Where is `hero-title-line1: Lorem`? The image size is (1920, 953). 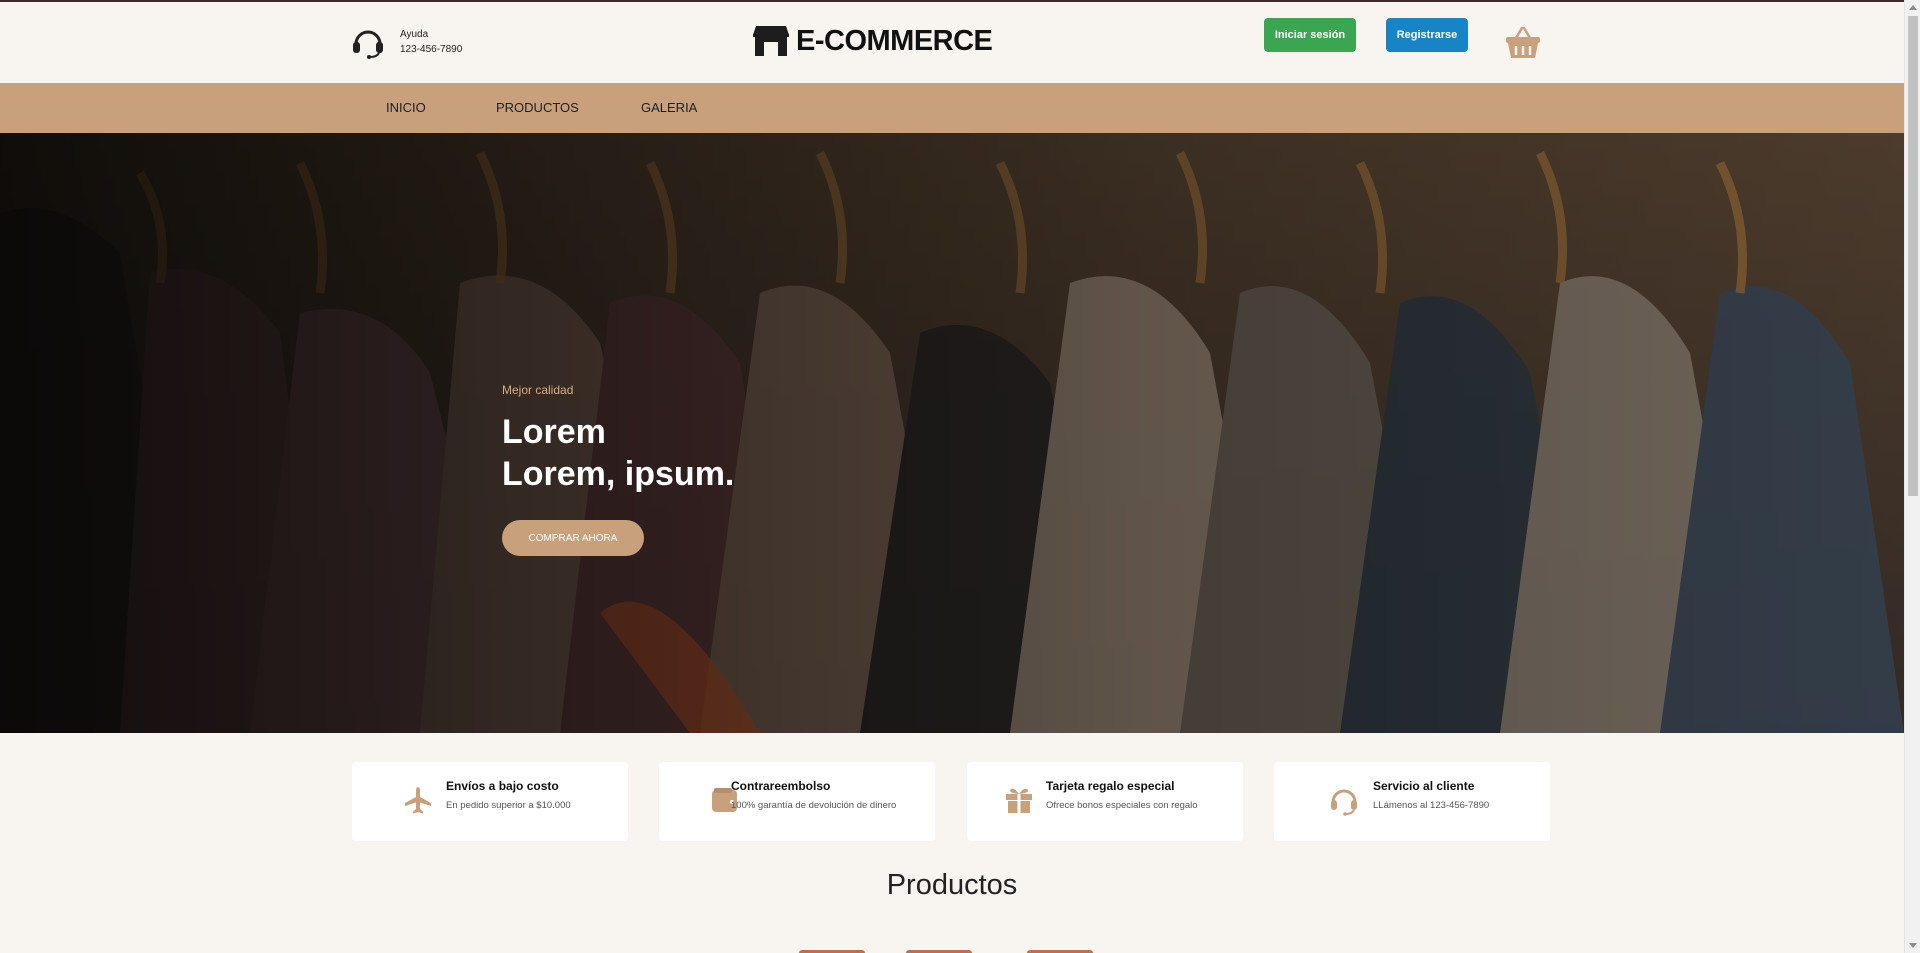
hero-title-line1: Lorem is located at coordinates (554, 432).